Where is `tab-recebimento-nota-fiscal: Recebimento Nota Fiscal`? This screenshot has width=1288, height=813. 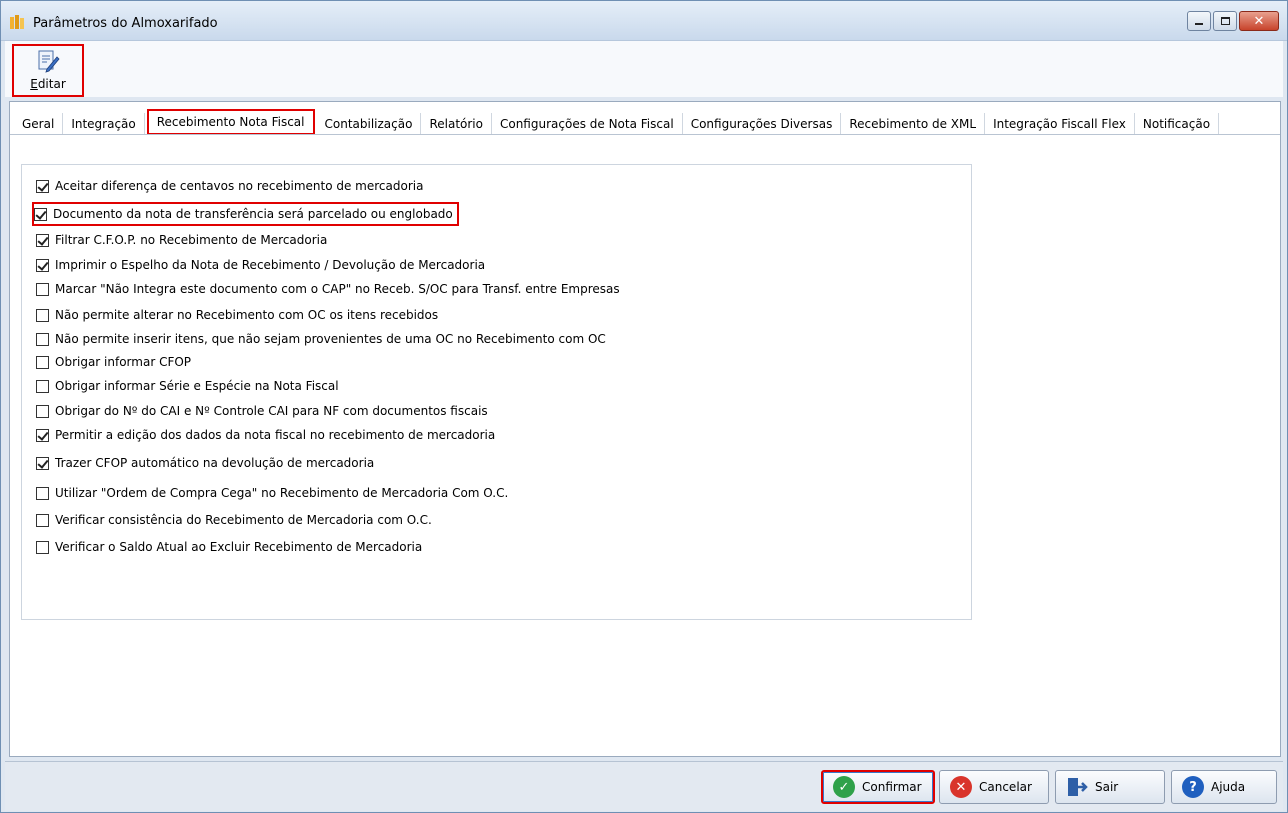 tab-recebimento-nota-fiscal: Recebimento Nota Fiscal is located at coordinates (230, 122).